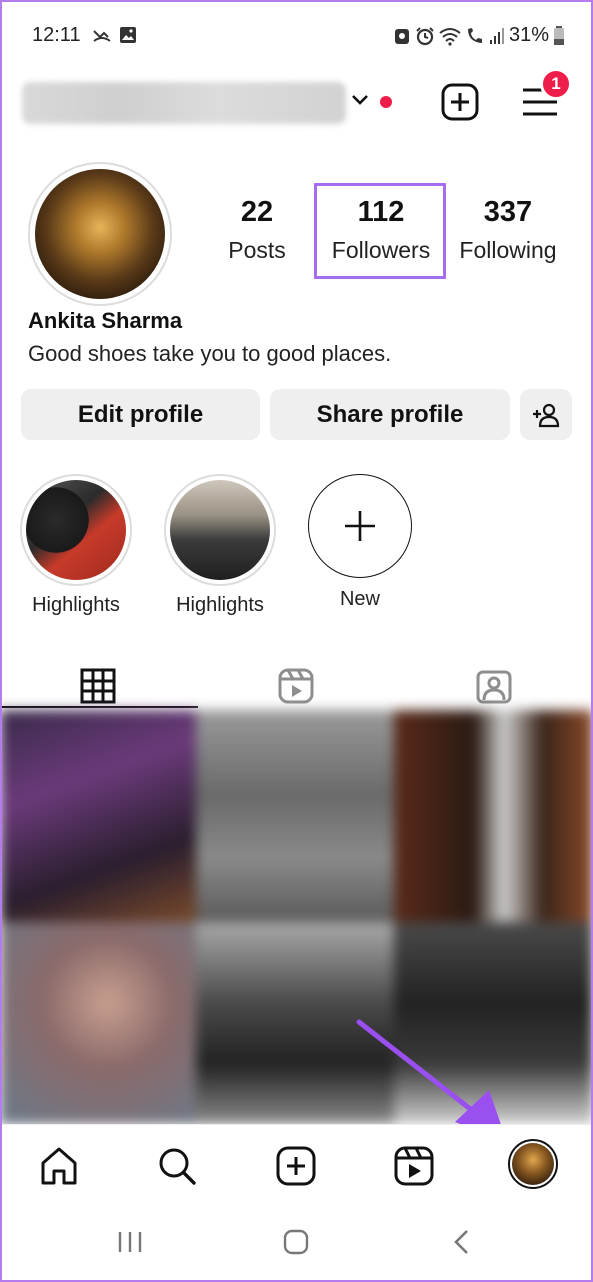 This screenshot has width=593, height=1282. What do you see at coordinates (177, 1166) in the screenshot?
I see `search-icon` at bounding box center [177, 1166].